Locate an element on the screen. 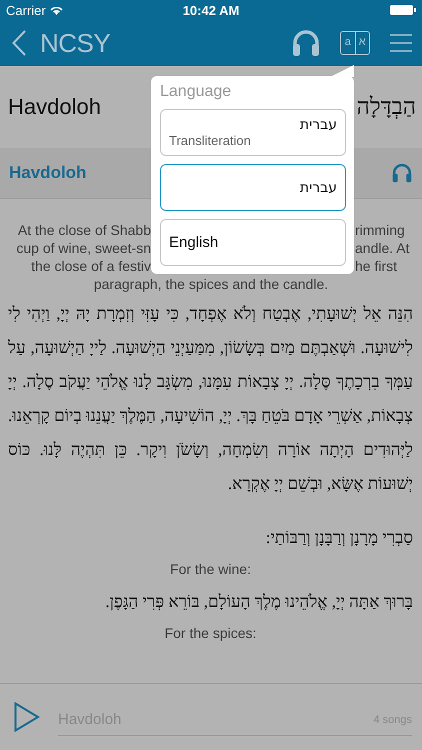 This screenshot has width=422, height=750. blessing-label: For the spices: is located at coordinates (211, 633).